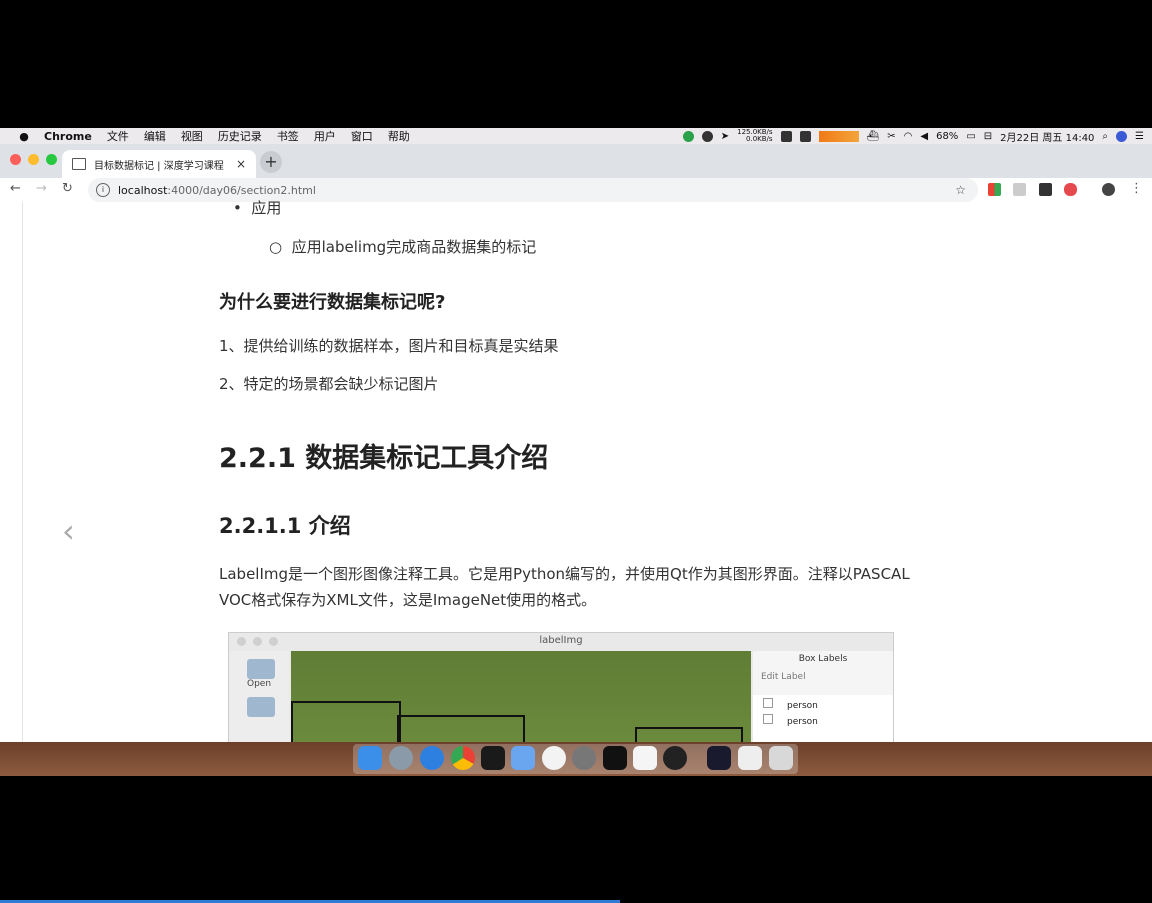 The image size is (1152, 903). I want to click on tab-strip: 目标数据标记 | 深度学习课程 × +, so click(576, 161).